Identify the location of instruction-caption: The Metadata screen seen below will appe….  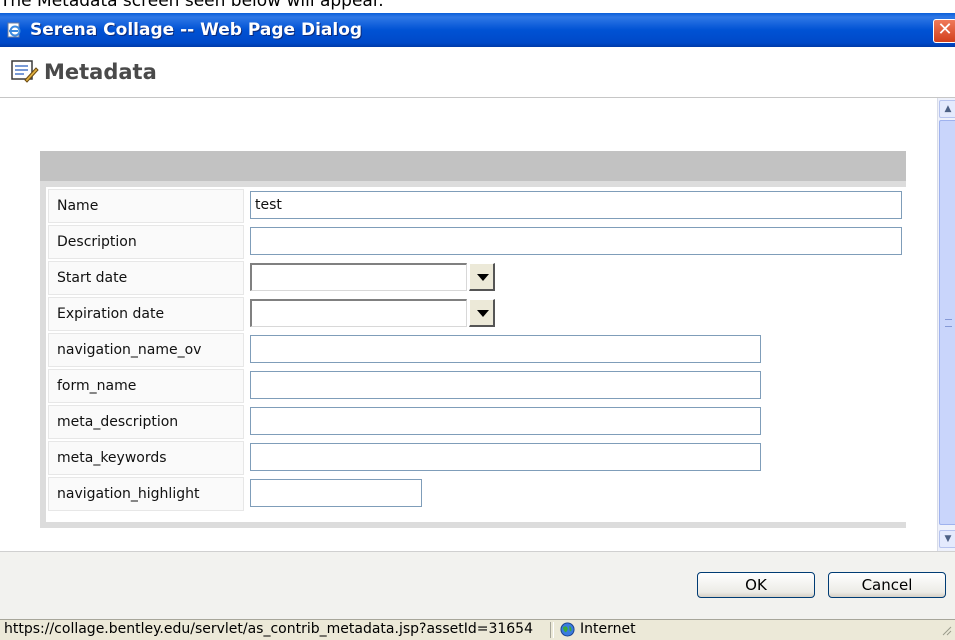
(192, 5).